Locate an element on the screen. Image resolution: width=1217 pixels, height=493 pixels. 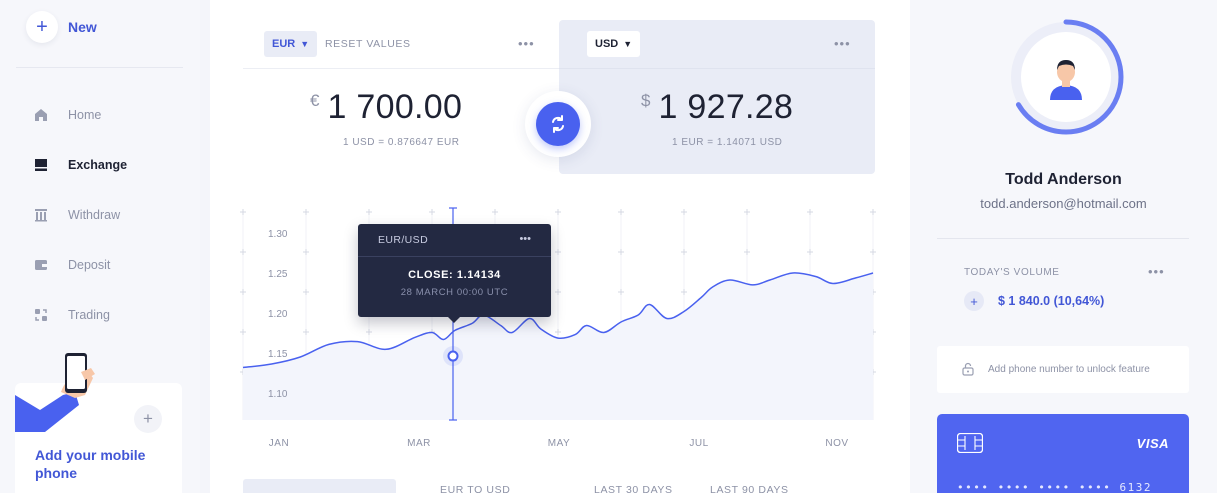
to-rate: 1 EUR = 1.14071 USD is located at coordinates (727, 142).